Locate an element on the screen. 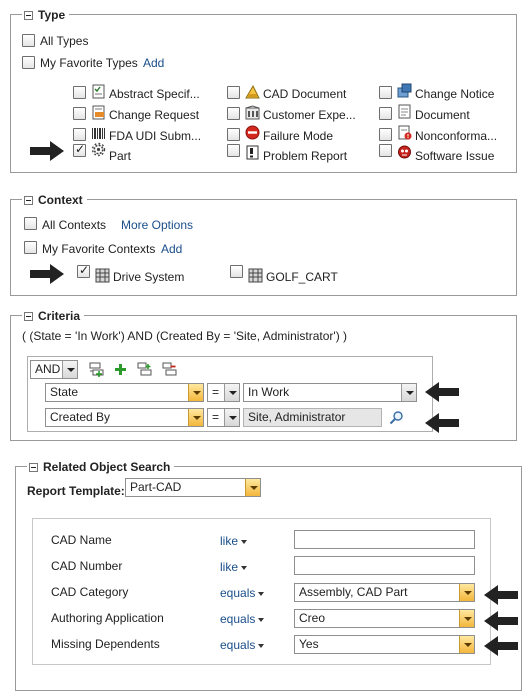 The height and width of the screenshot is (695, 530). authoring-application-select: Creo is located at coordinates (384, 618).